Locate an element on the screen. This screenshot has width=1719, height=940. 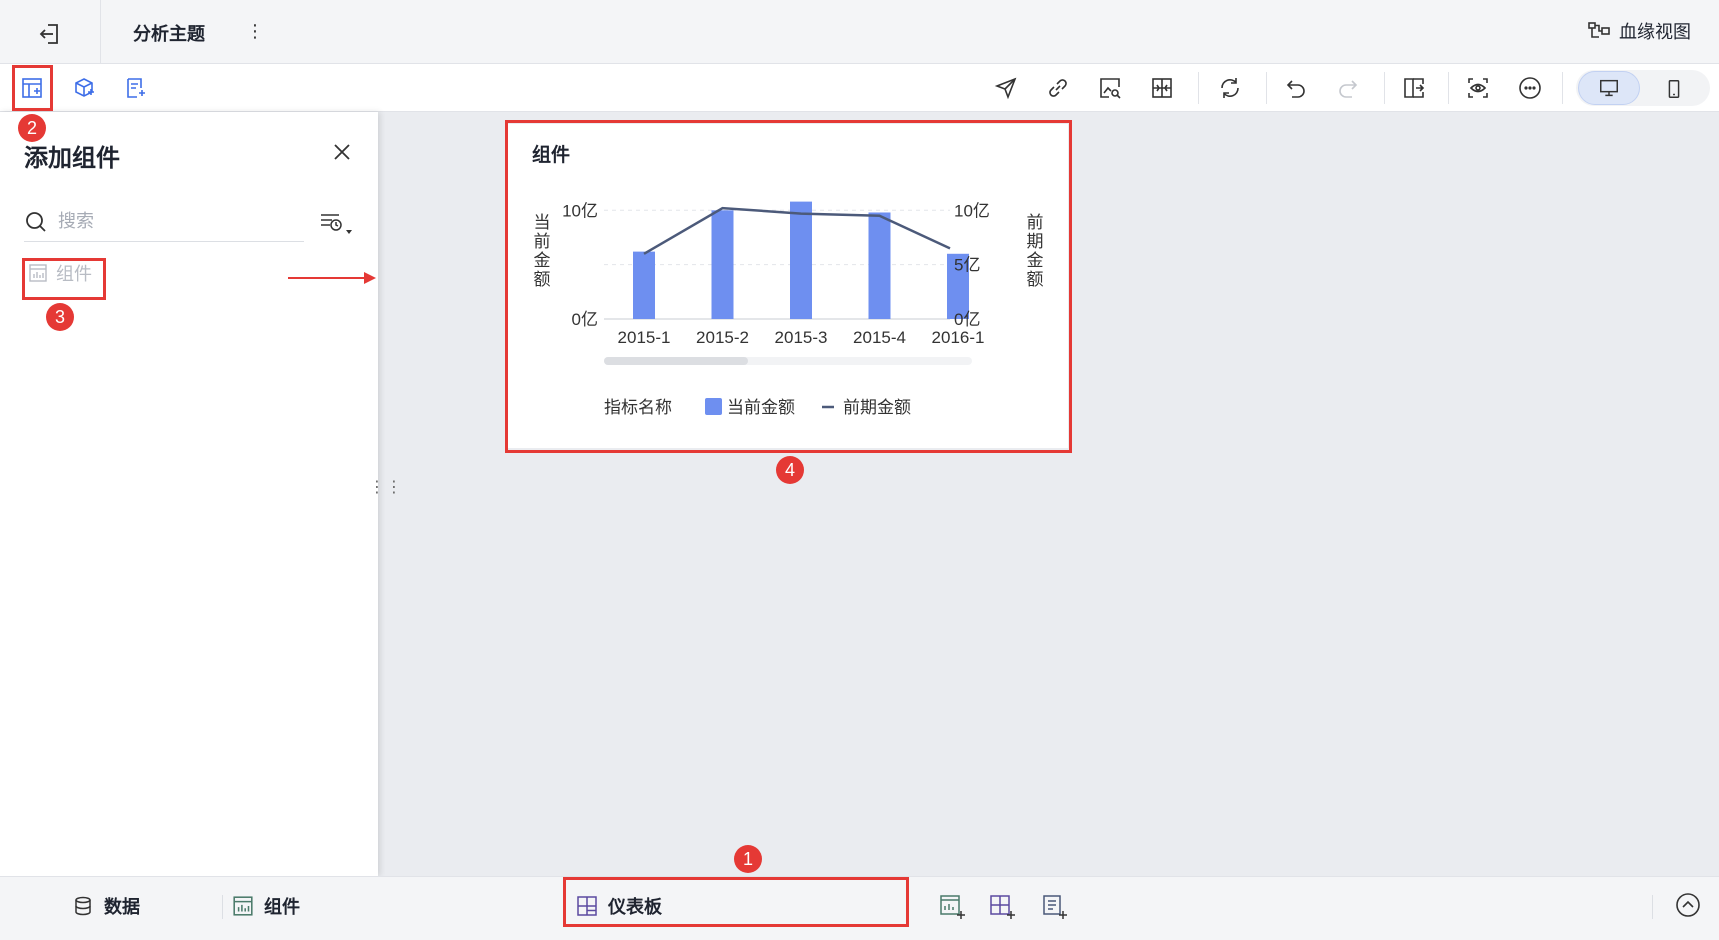
desktop-view-button is located at coordinates (1609, 88).